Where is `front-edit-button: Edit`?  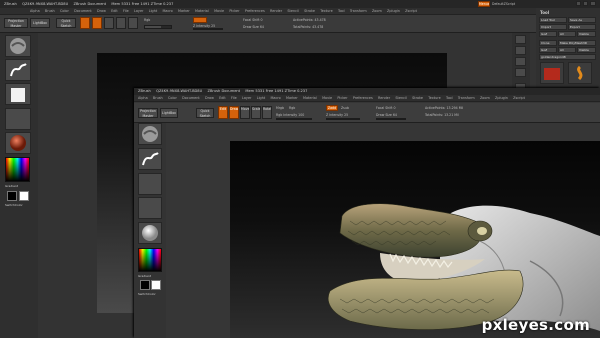
front-edit-button: Edit is located at coordinates (223, 112).